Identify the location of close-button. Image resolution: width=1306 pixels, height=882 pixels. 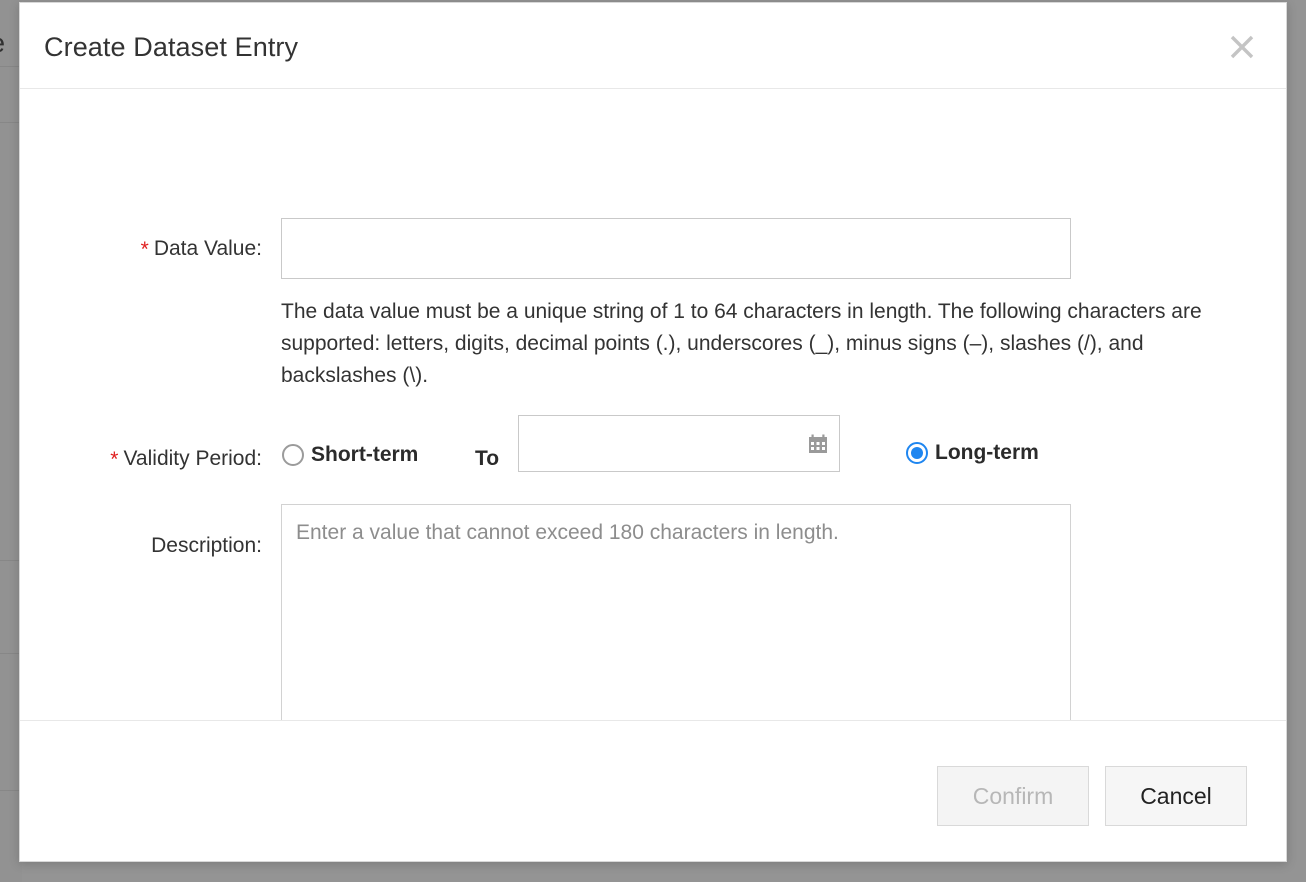
(1242, 47).